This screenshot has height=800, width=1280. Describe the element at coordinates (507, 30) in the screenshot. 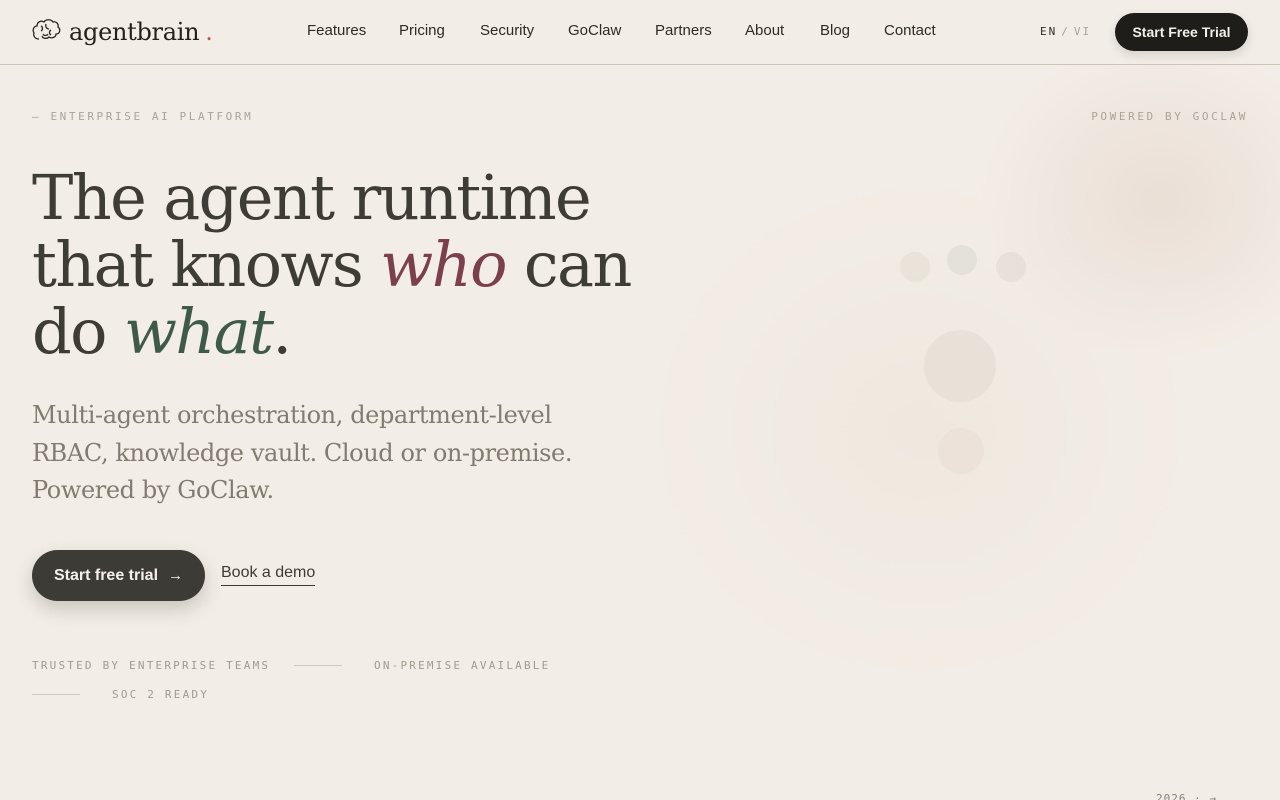

I see `nav-security: Security` at that location.